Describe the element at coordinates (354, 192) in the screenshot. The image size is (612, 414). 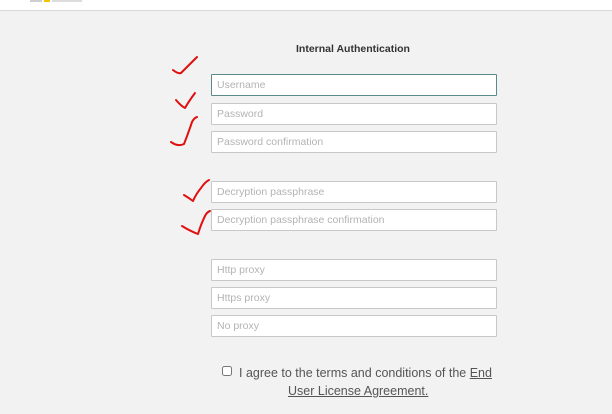
I see `decryption-passphrase-field` at that location.